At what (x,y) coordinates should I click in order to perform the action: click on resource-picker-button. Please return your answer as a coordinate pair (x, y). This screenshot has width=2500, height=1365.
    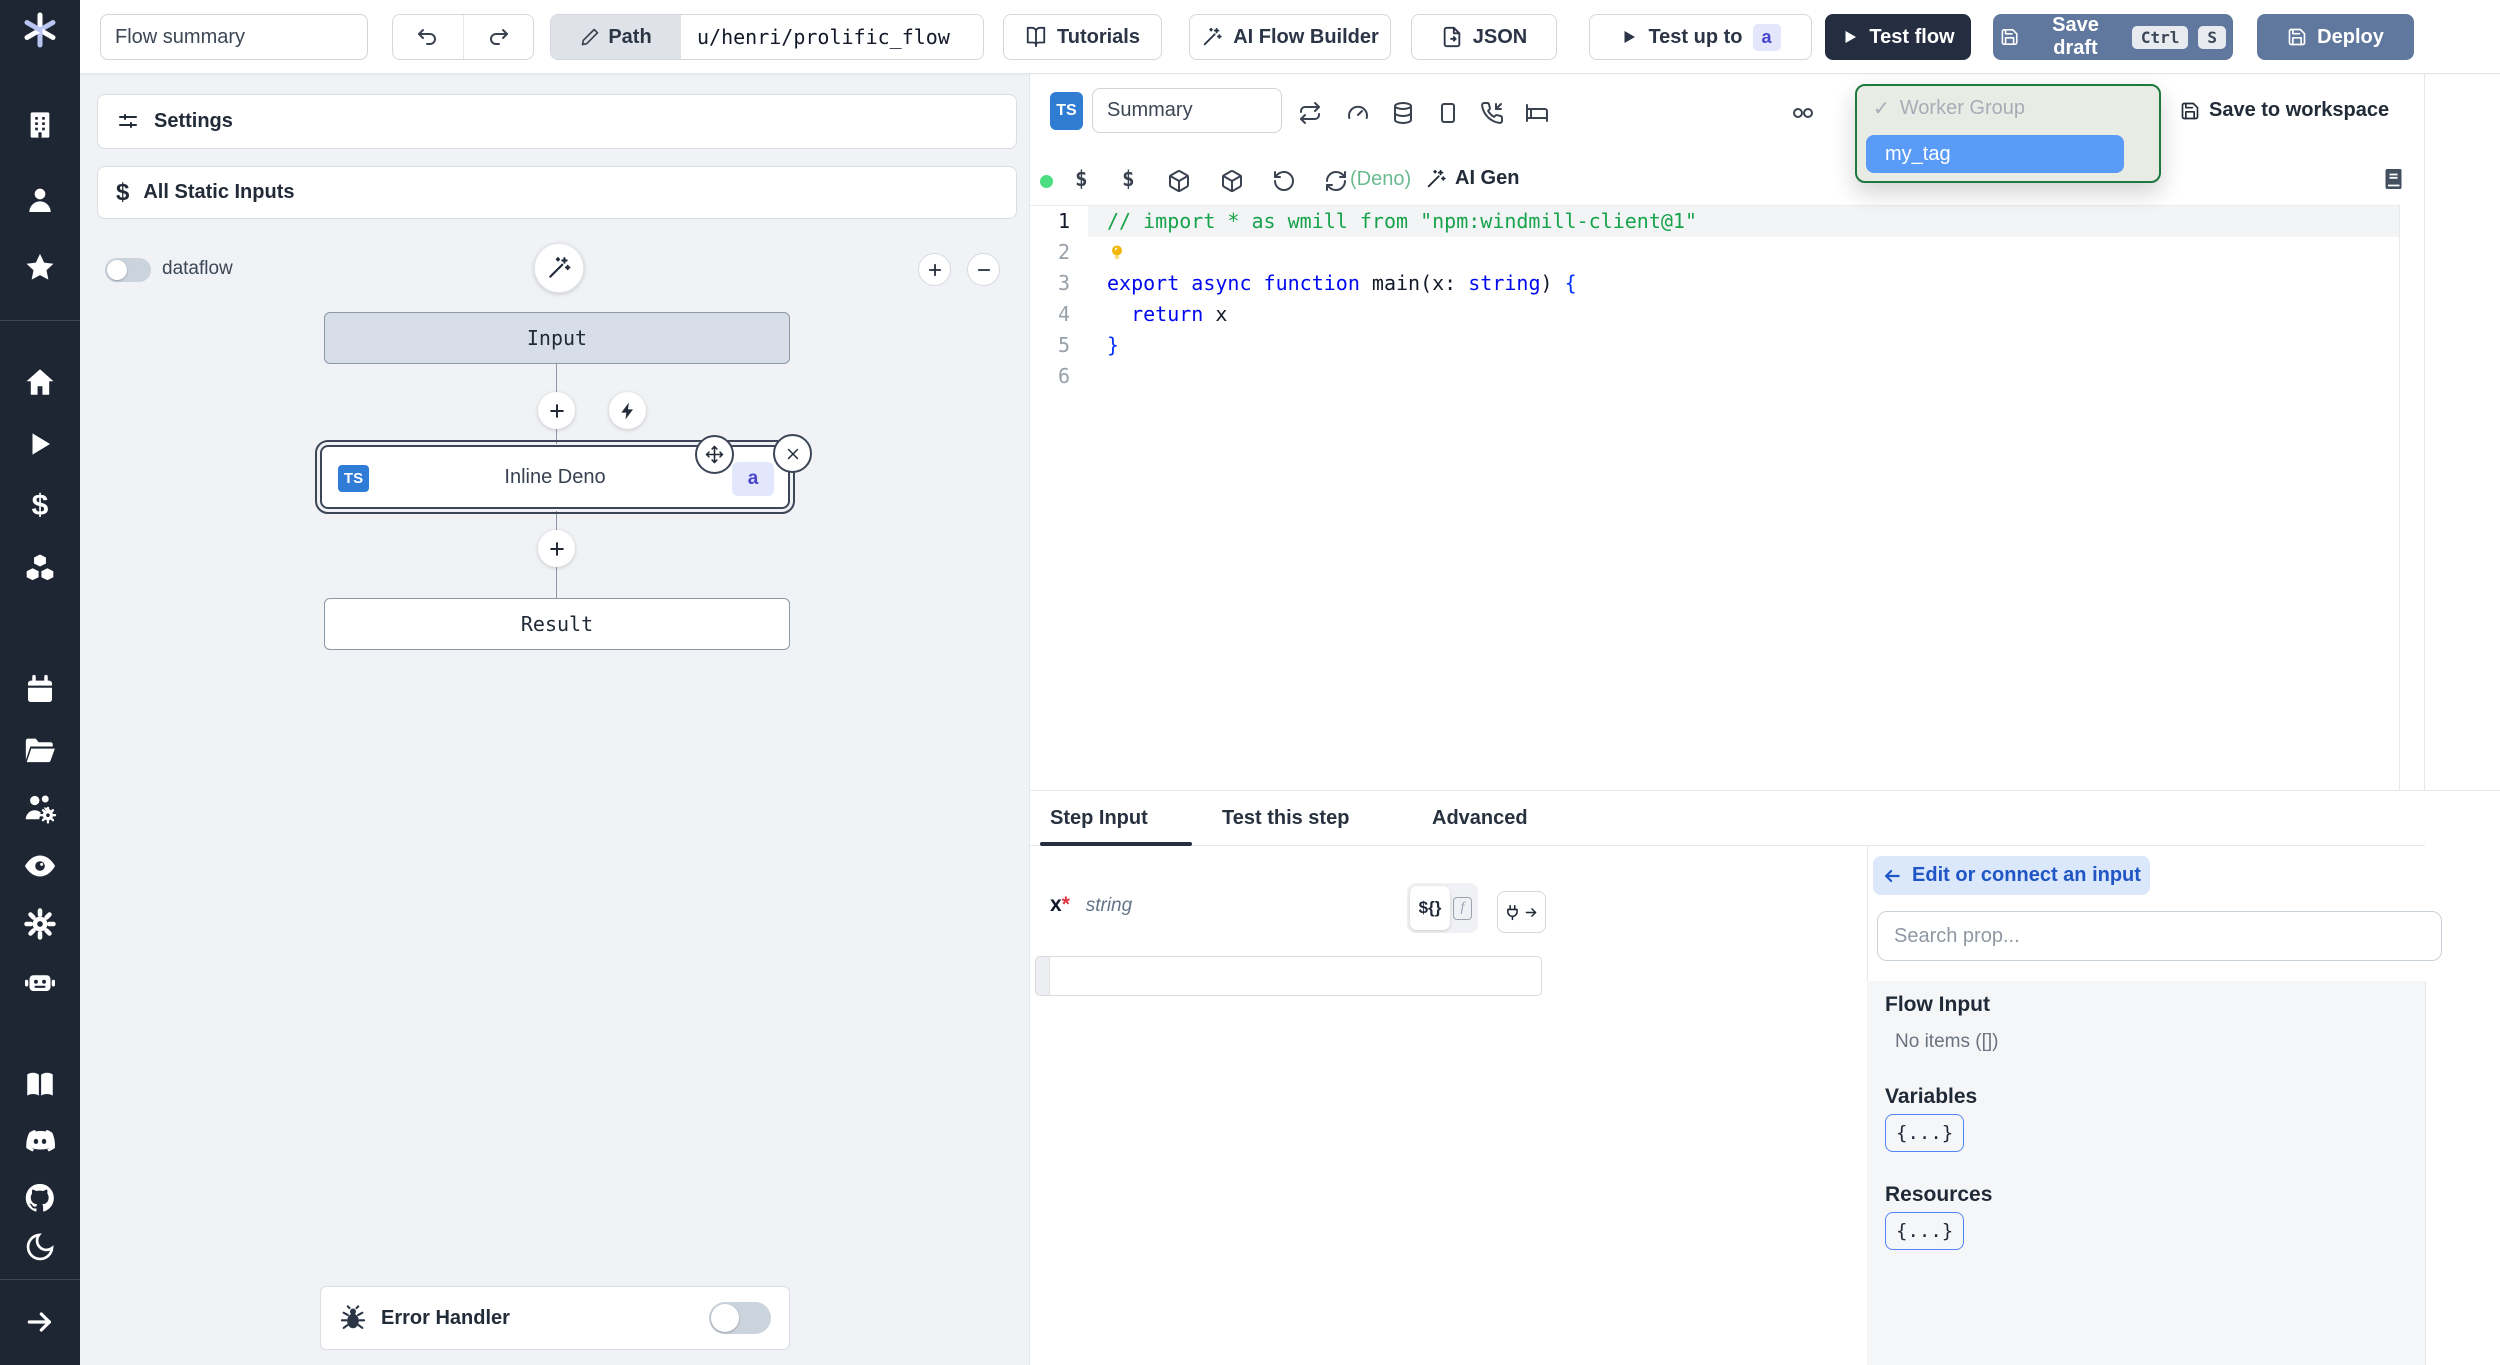
    Looking at the image, I should click on (1179, 181).